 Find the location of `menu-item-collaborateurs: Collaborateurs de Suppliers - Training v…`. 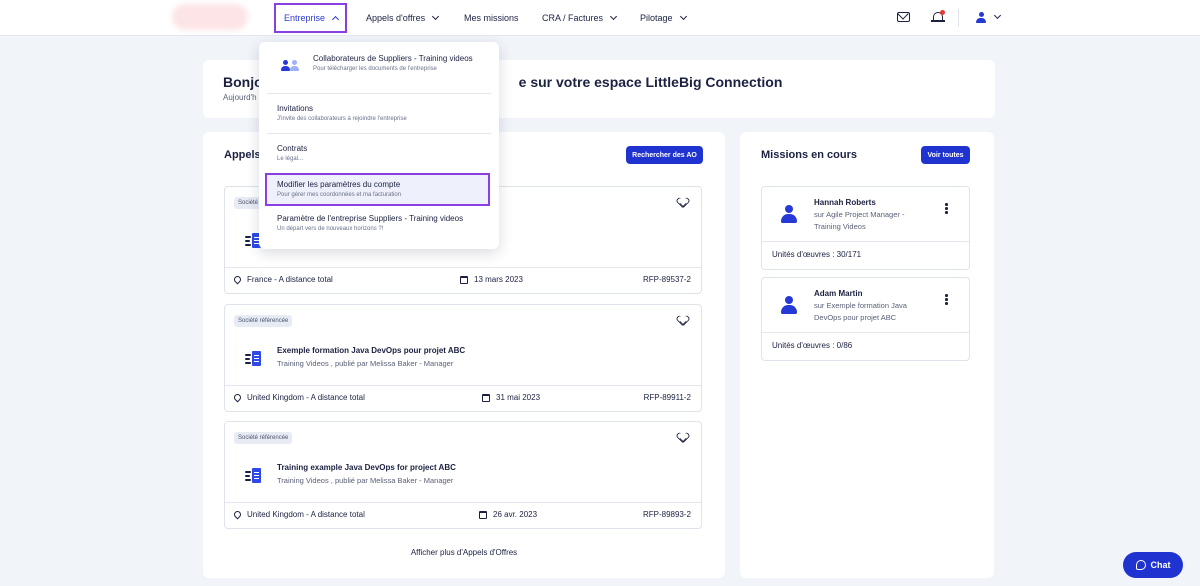

menu-item-collaborateurs: Collaborateurs de Suppliers - Training v… is located at coordinates (379, 74).